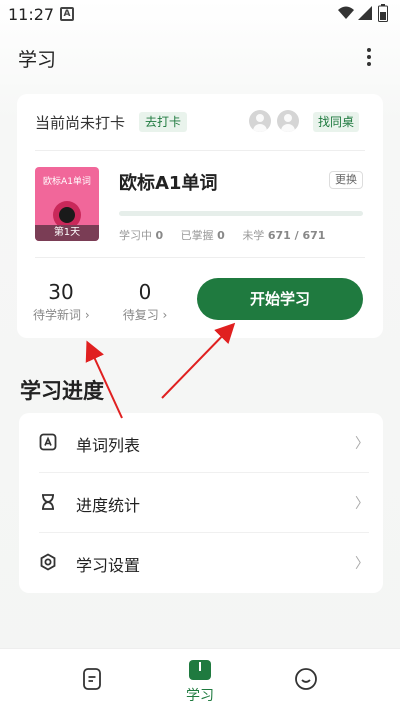 The image size is (400, 710). I want to click on page-title: 学习, so click(37, 60).